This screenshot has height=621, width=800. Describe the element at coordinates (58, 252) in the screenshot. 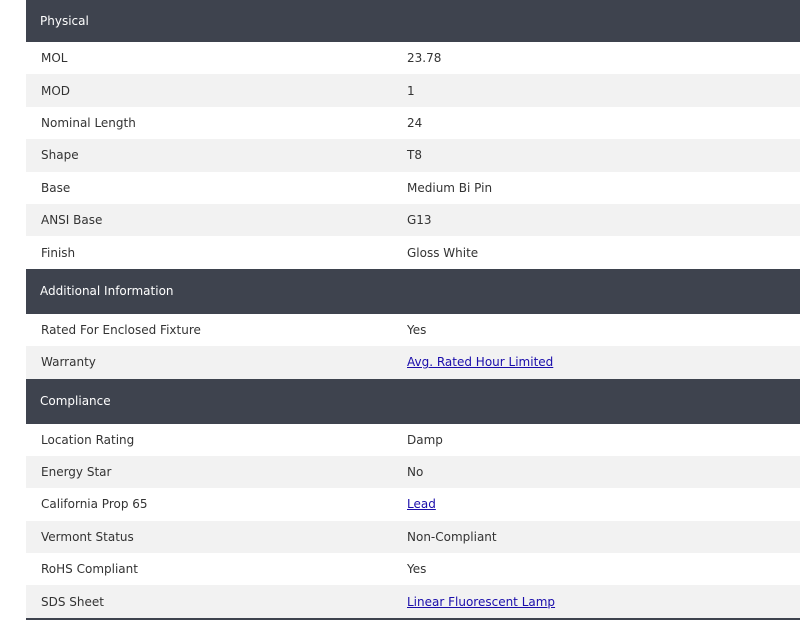

I see `row-label-finish: Finish` at that location.